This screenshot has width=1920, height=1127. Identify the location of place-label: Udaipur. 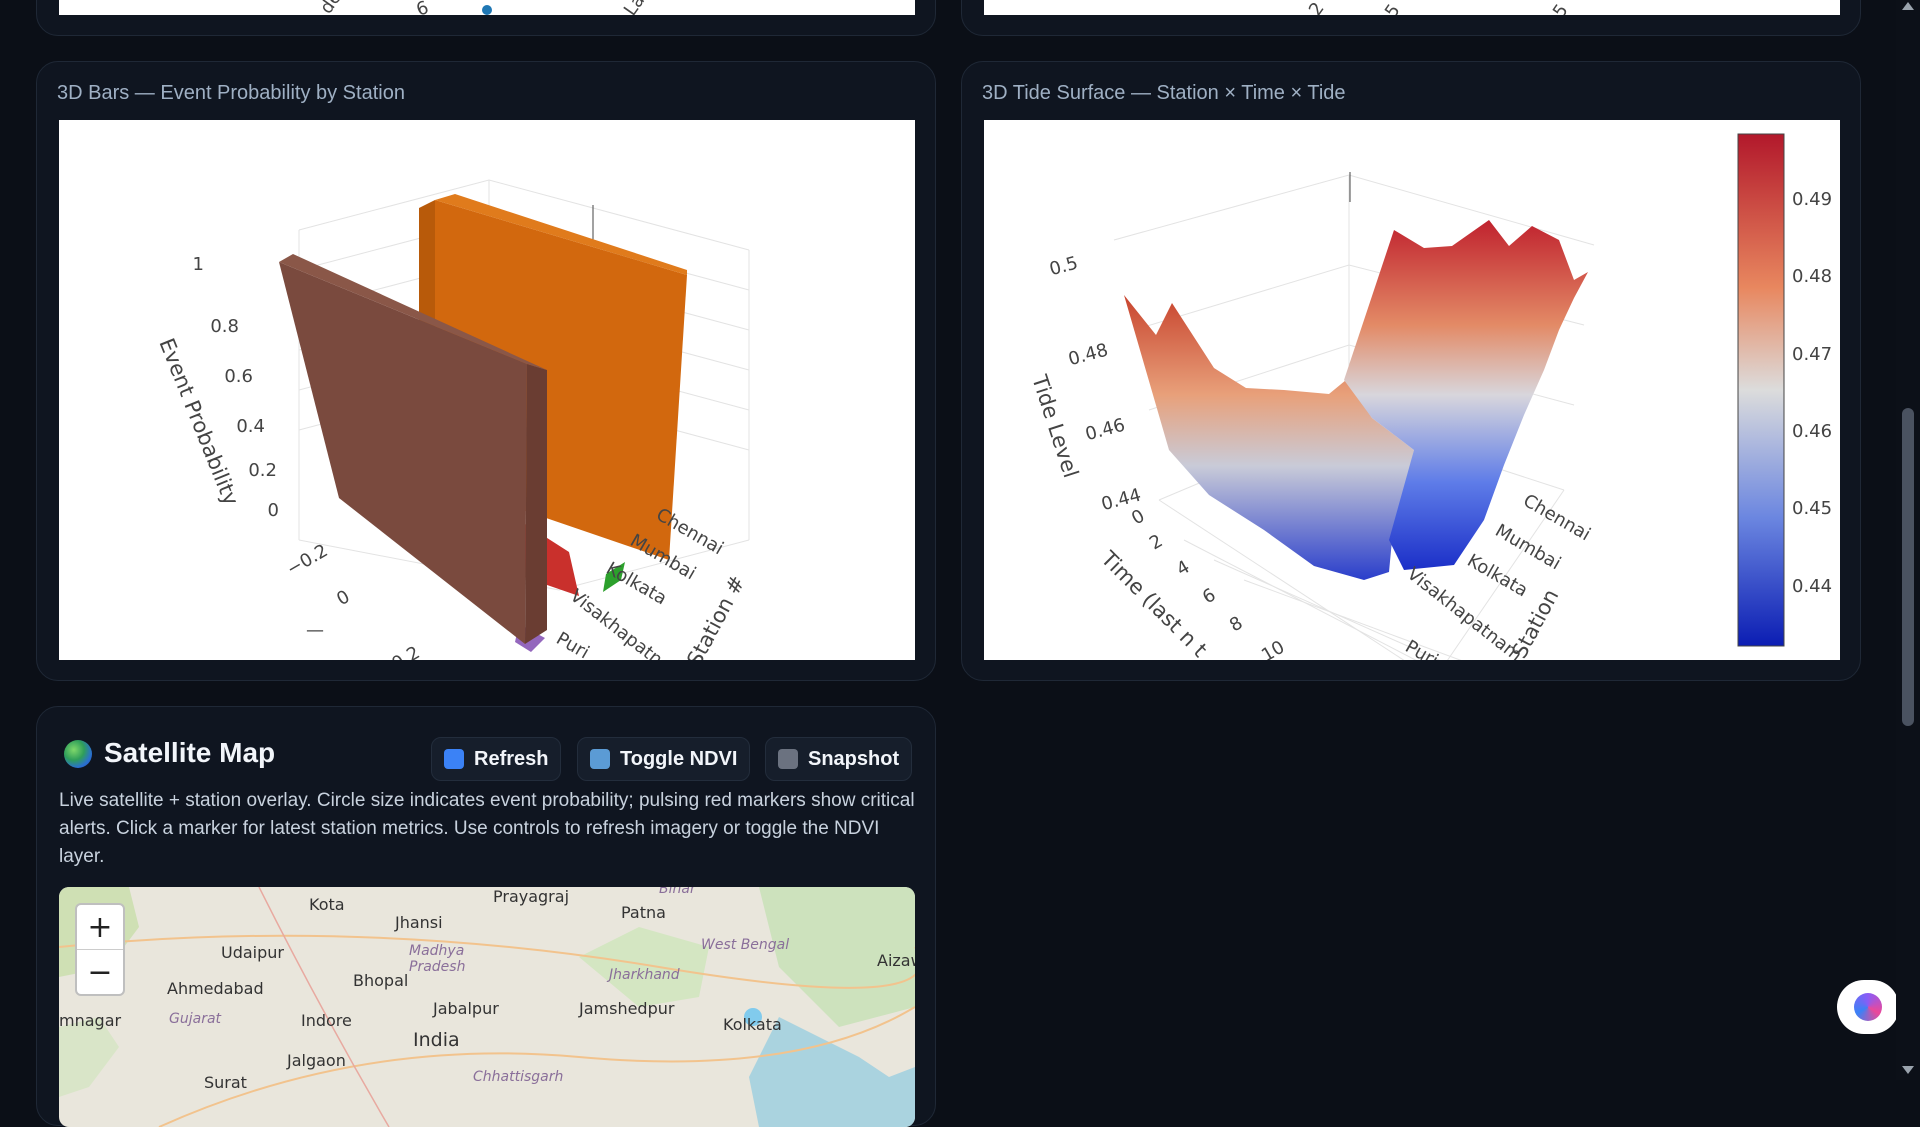
(252, 952).